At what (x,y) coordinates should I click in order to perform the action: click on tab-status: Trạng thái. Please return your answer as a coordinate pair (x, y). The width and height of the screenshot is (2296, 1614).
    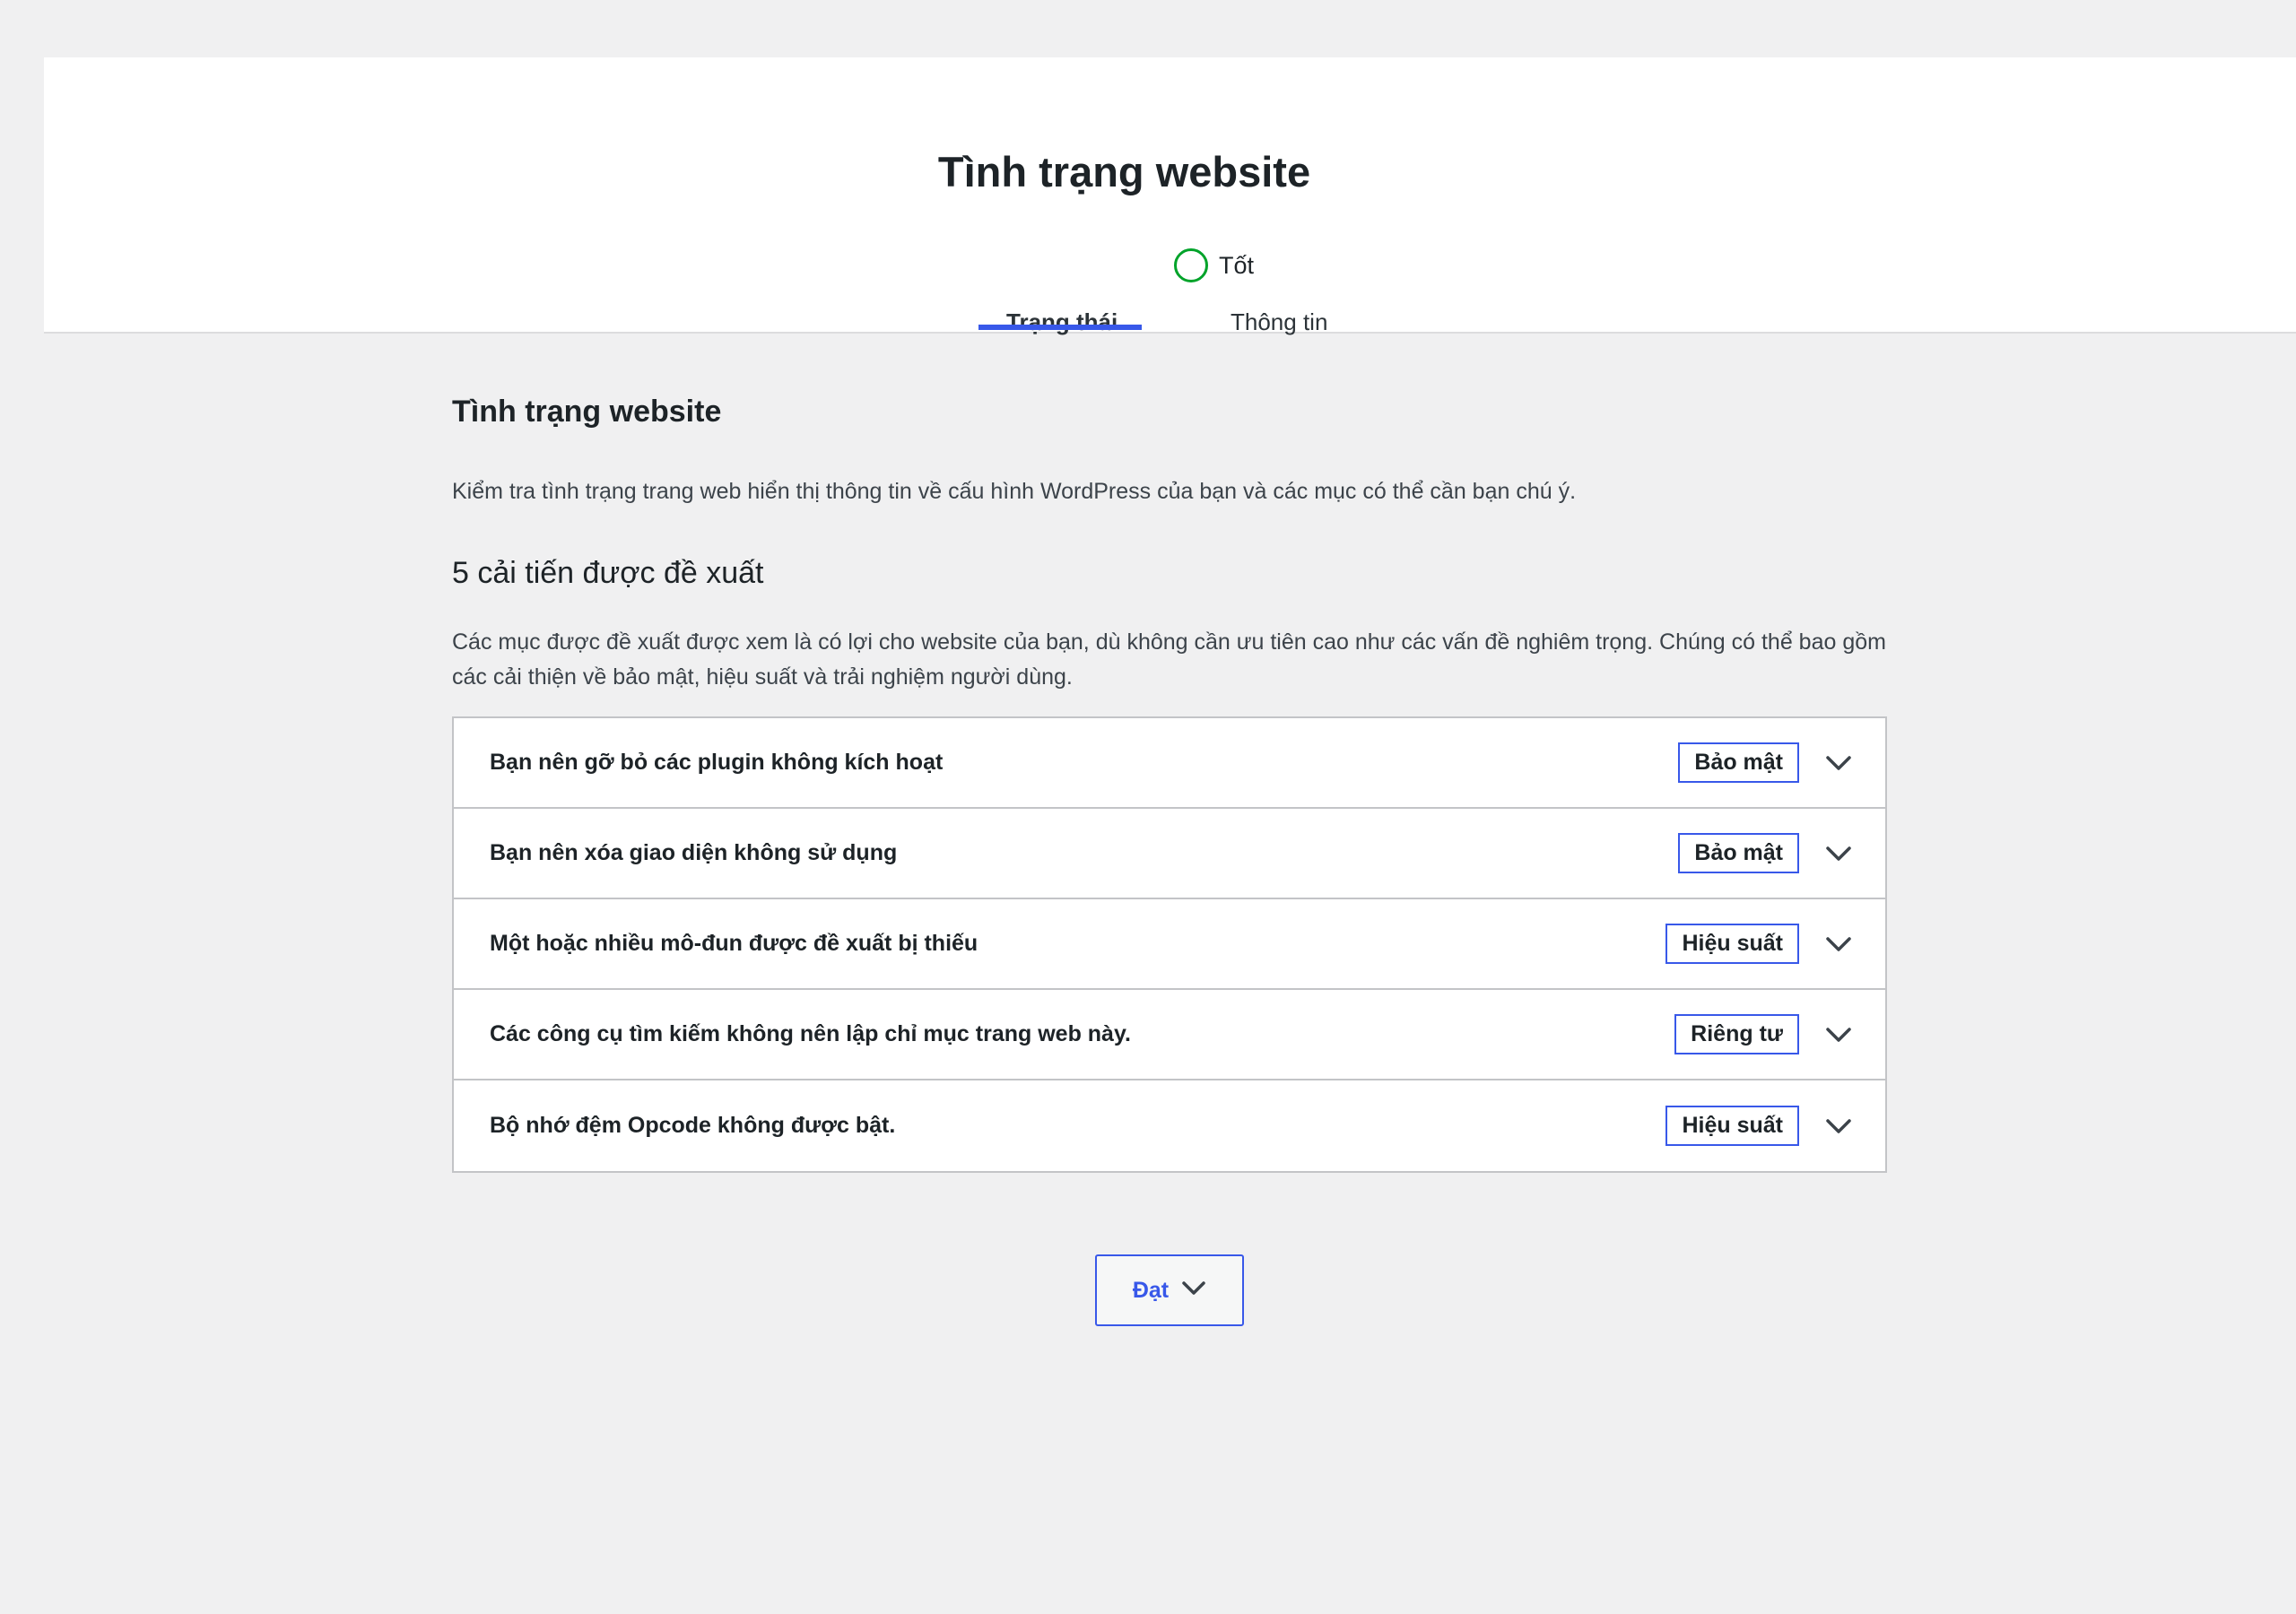
    Looking at the image, I should click on (1062, 322).